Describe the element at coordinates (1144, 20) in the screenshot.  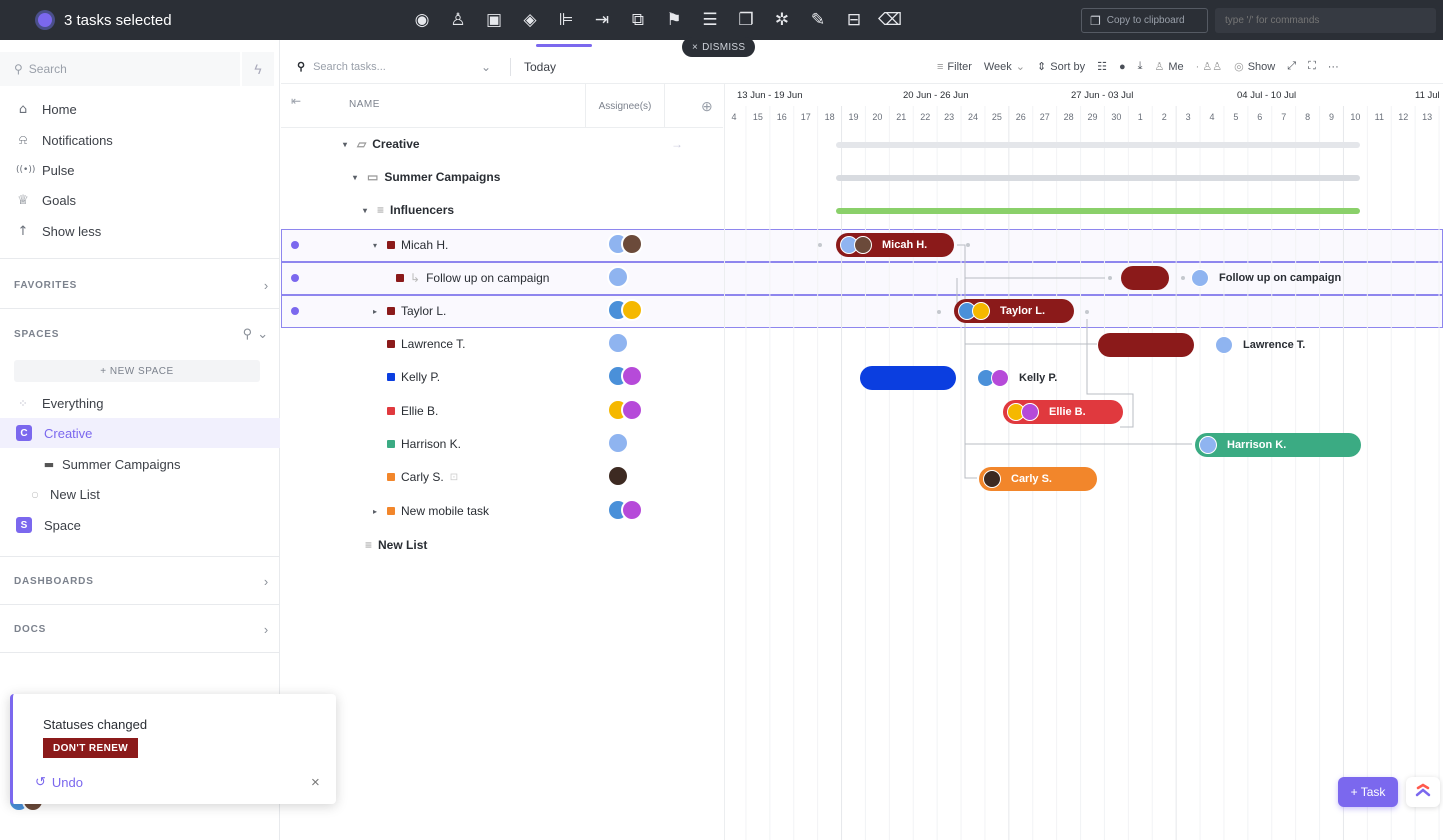
I see `copy-to-clipboard-button: ❐ Copy to clipboard` at that location.